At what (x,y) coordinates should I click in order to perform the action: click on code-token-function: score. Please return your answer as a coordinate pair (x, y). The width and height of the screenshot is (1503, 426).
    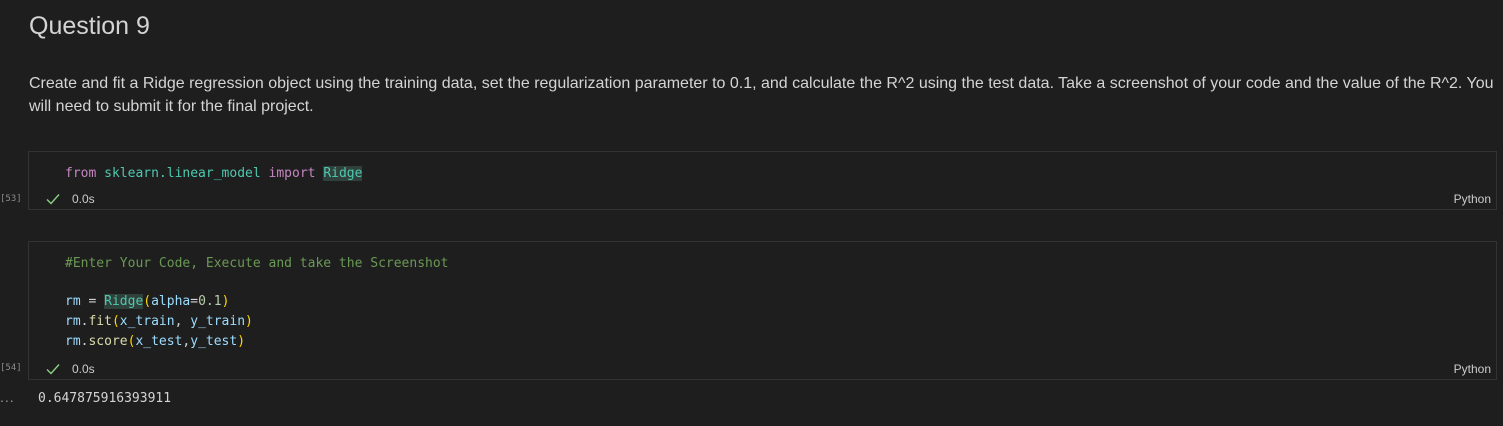
    Looking at the image, I should click on (108, 341).